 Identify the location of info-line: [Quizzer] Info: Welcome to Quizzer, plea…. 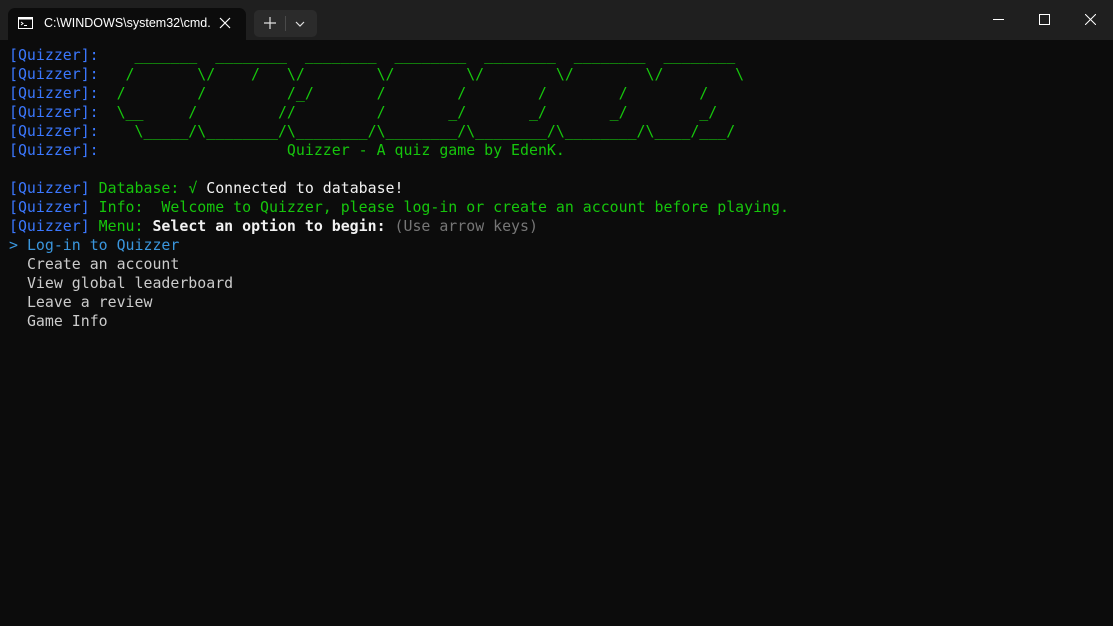
(556, 207).